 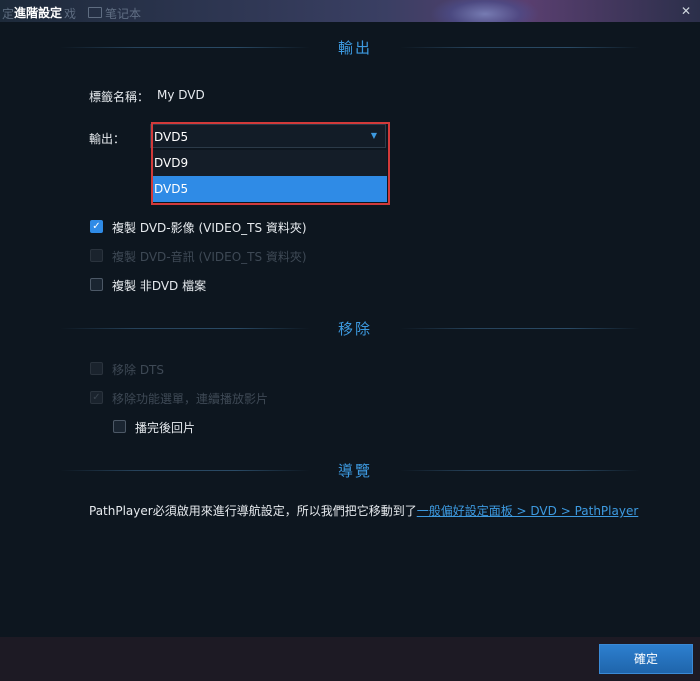 I want to click on background-menu-text: 笔记本, so click(x=123, y=14).